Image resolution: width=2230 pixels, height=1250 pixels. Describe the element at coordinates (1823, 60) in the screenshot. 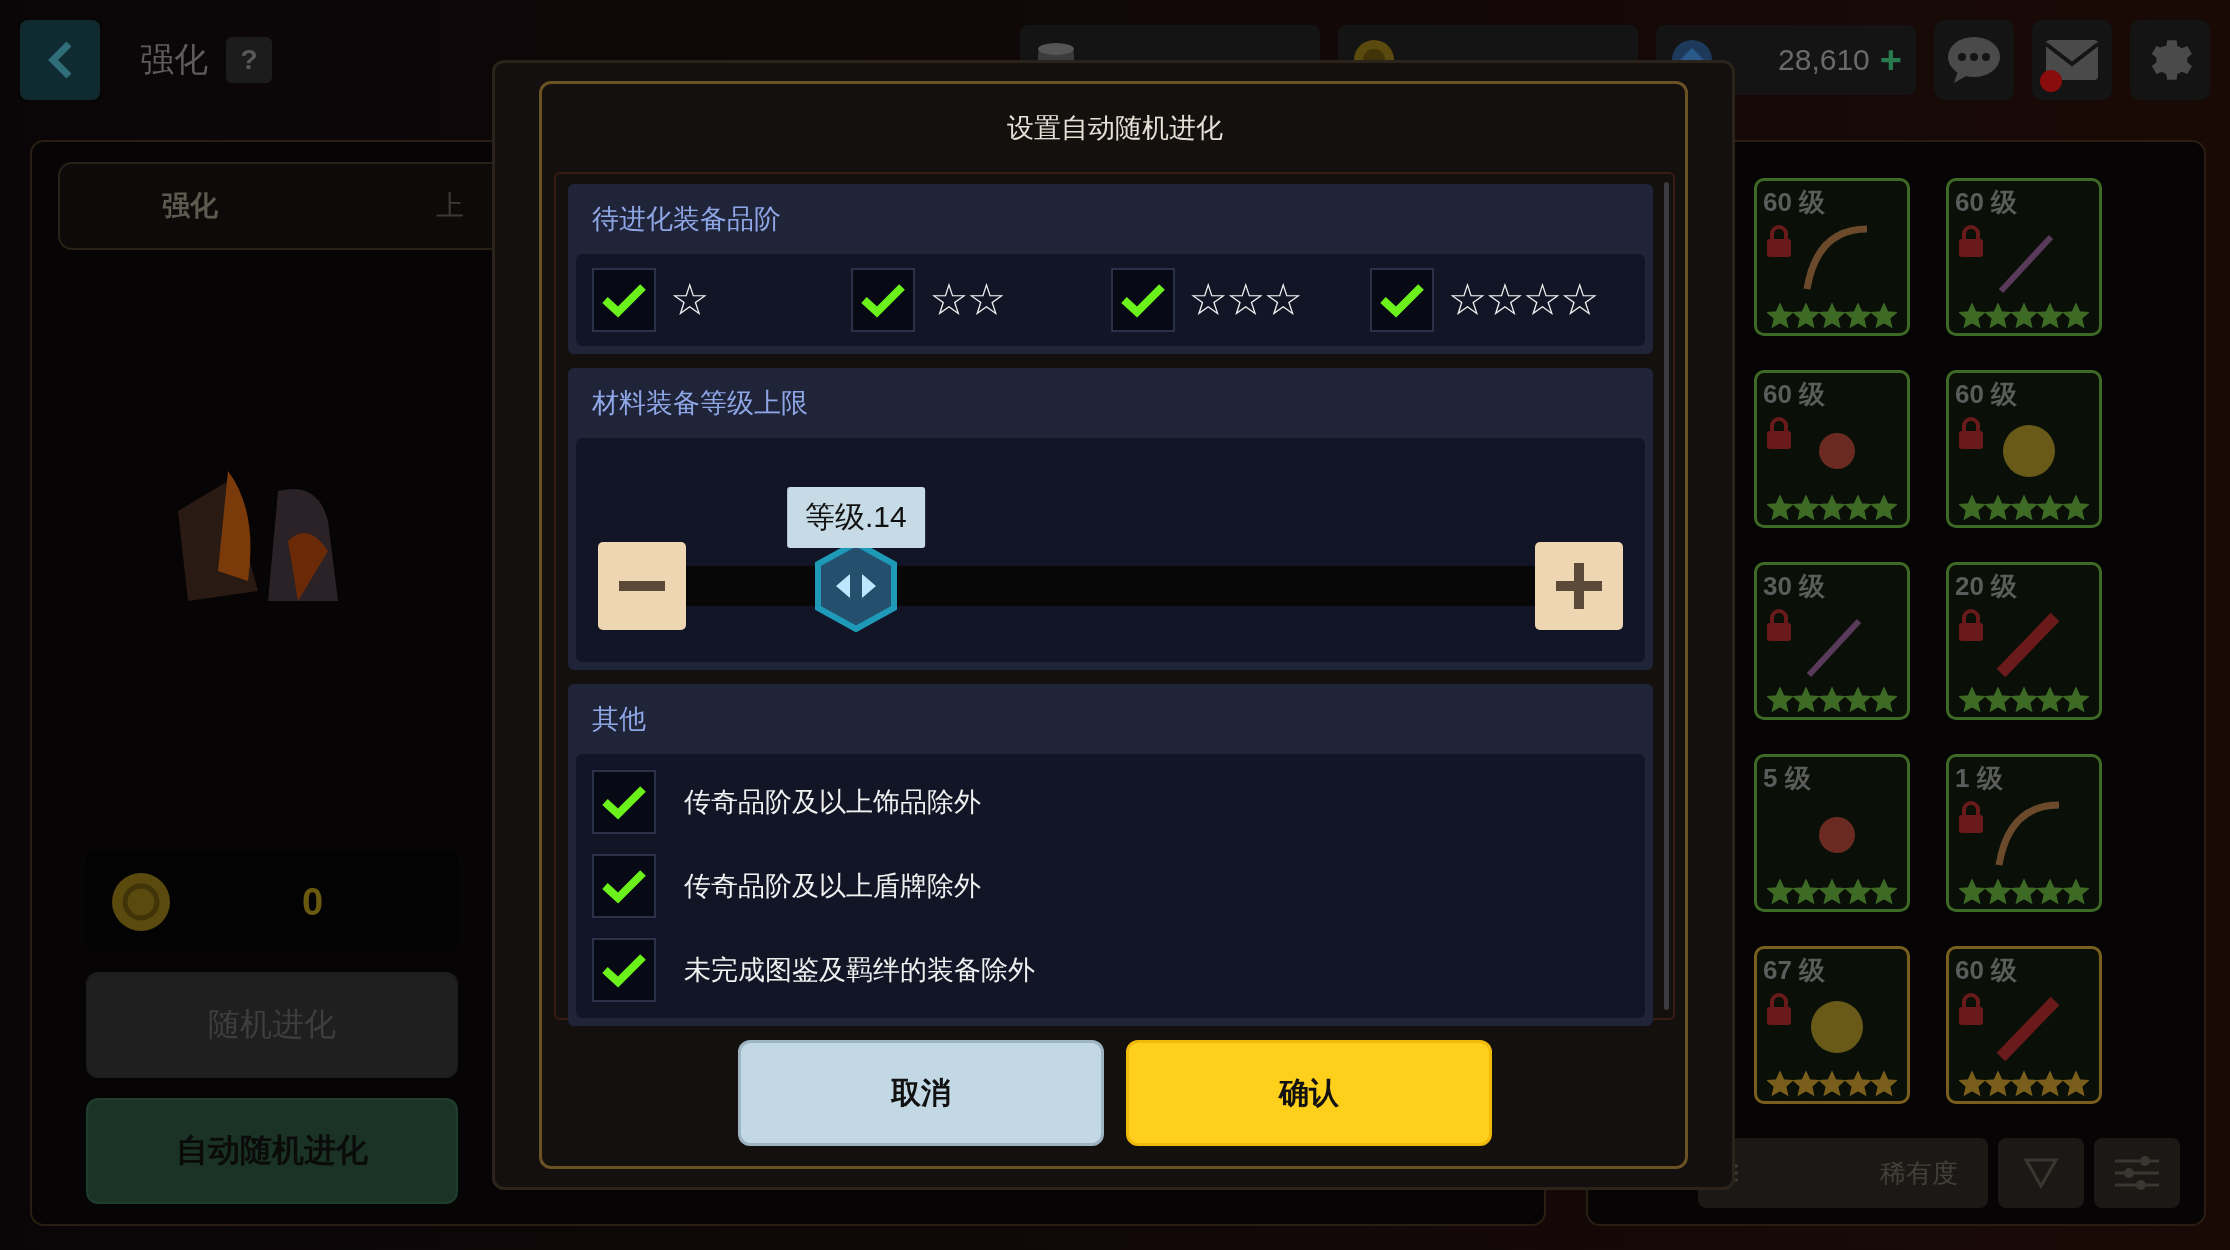

I see `resource-amount: 28,610` at that location.